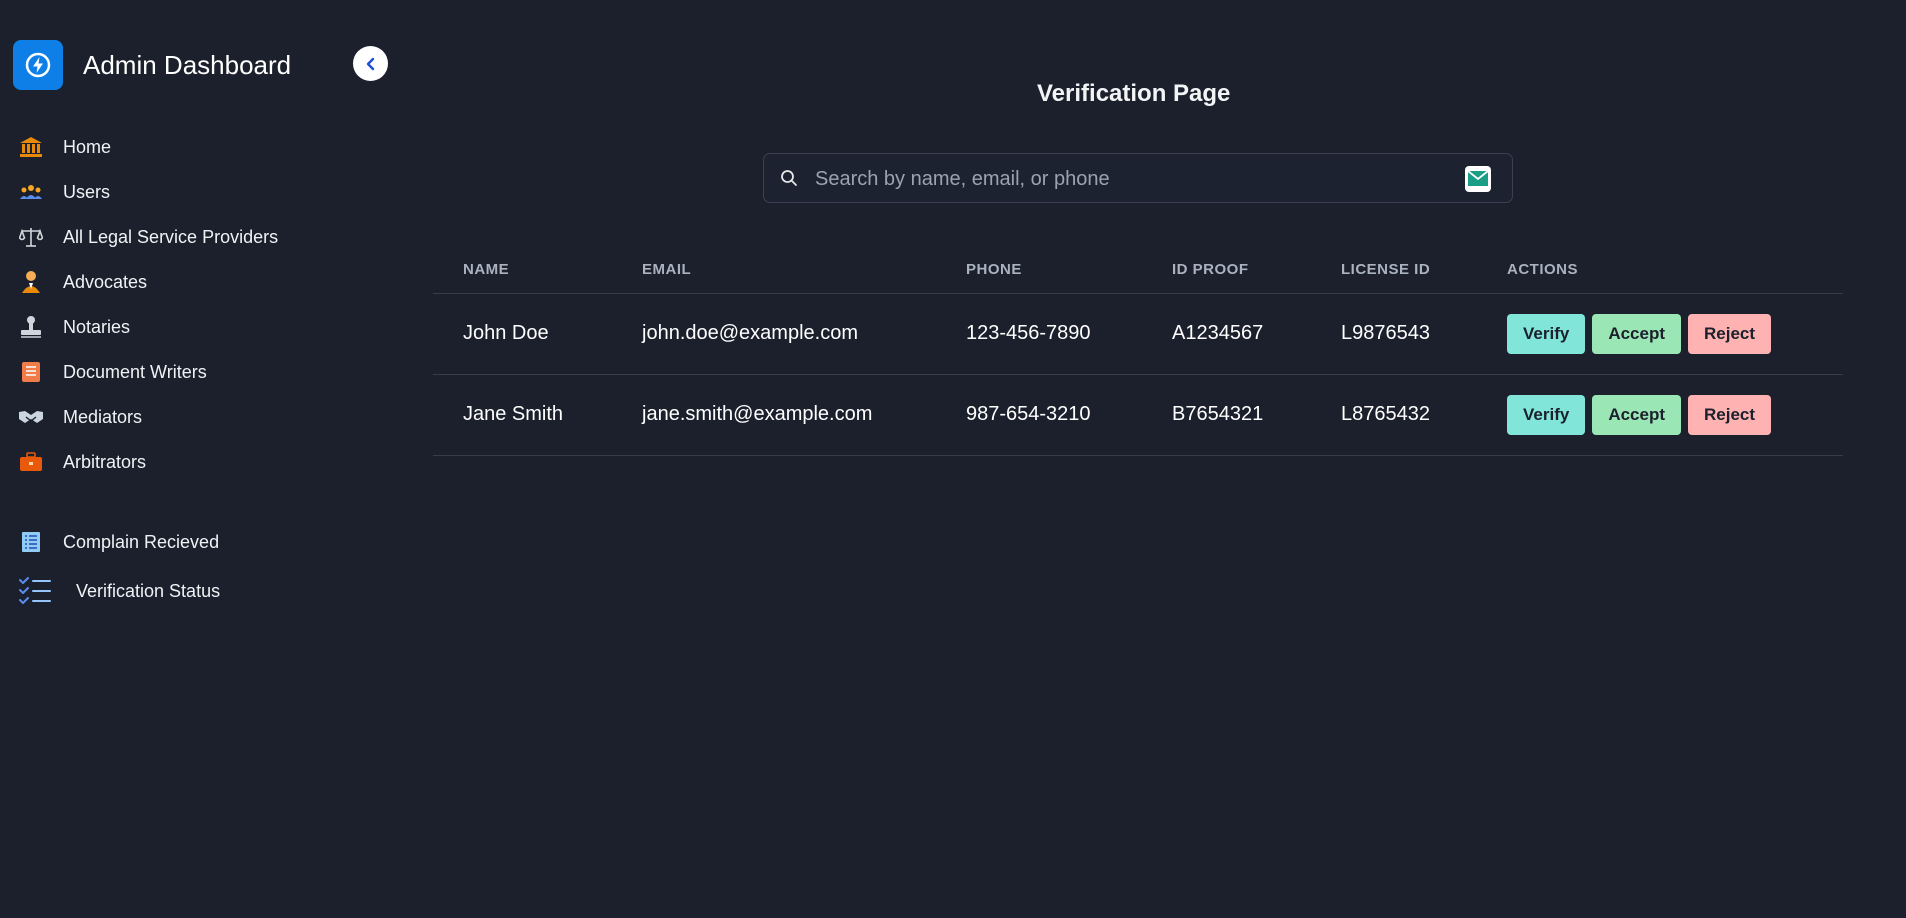 This screenshot has height=918, width=1906. I want to click on collapse-sidebar-button, so click(370, 63).